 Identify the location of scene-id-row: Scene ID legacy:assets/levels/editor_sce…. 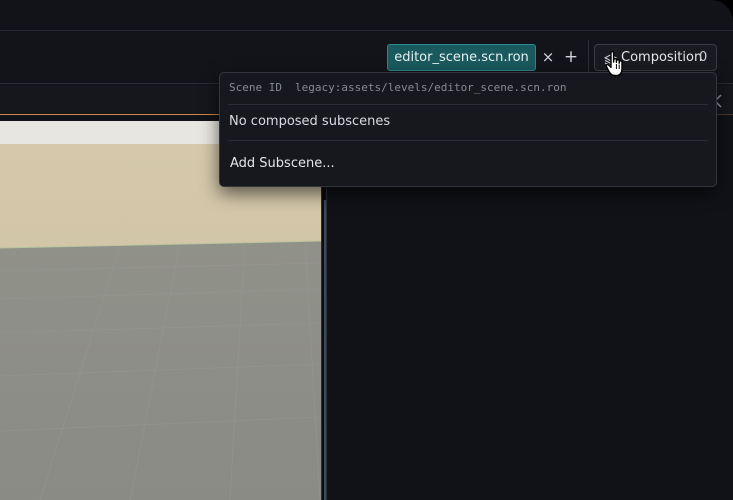
(469, 88).